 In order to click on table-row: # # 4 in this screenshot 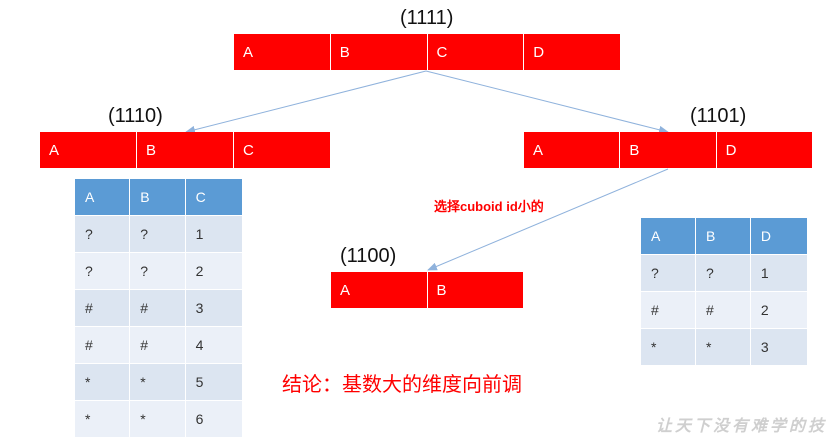, I will do `click(158, 345)`.